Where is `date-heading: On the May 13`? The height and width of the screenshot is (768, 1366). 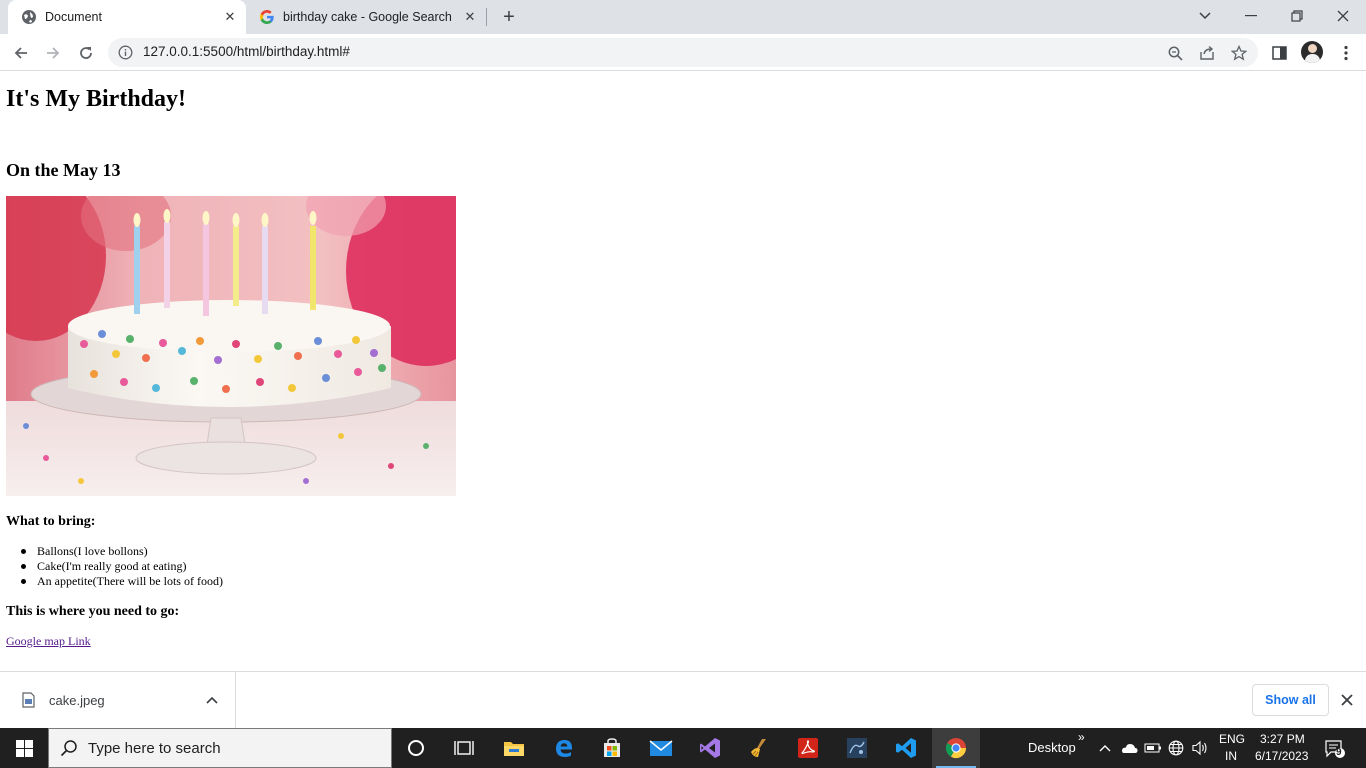 date-heading: On the May 13 is located at coordinates (63, 170).